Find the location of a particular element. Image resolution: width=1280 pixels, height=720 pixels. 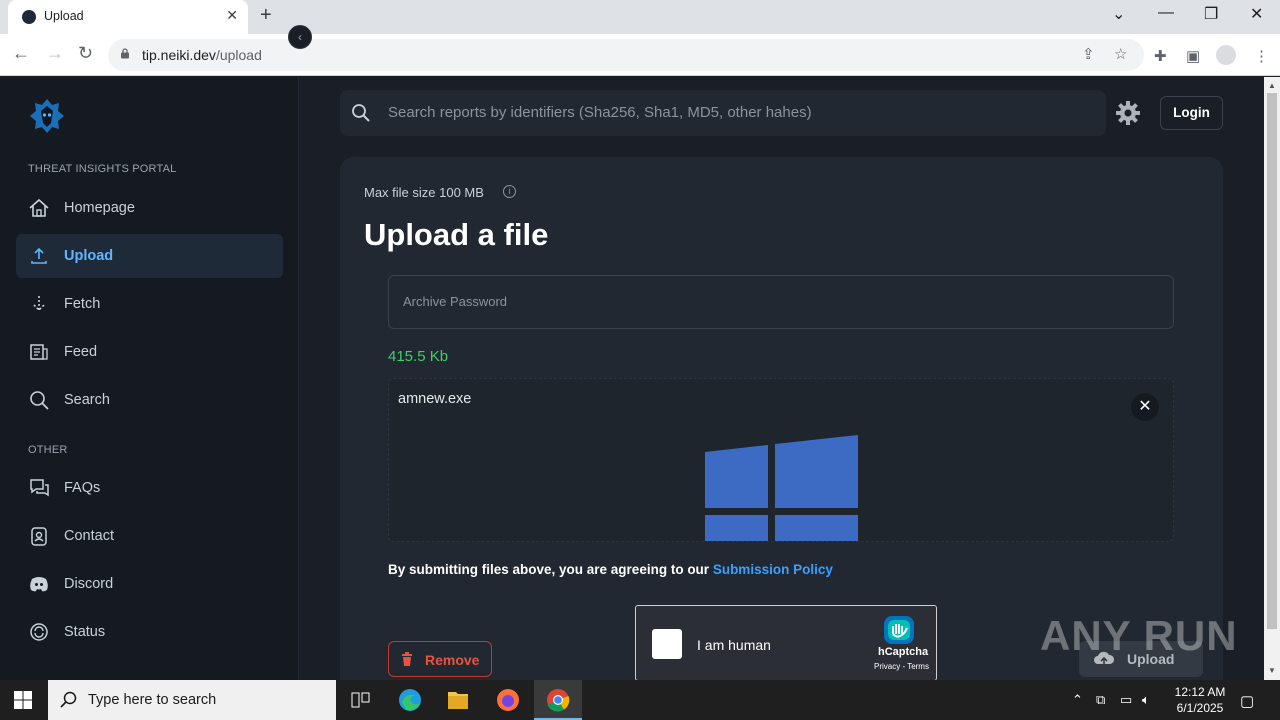

captcha-label: I am human is located at coordinates (734, 645).